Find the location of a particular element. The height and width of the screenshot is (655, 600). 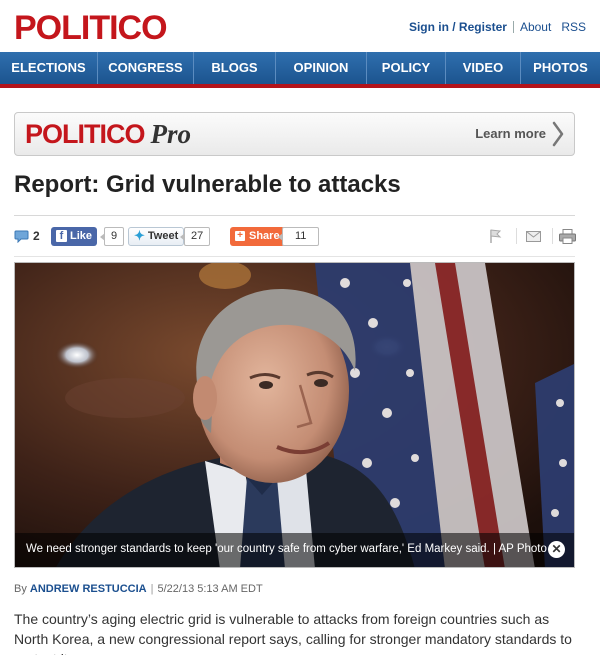

facebook-like-button: f Like is located at coordinates (74, 236).